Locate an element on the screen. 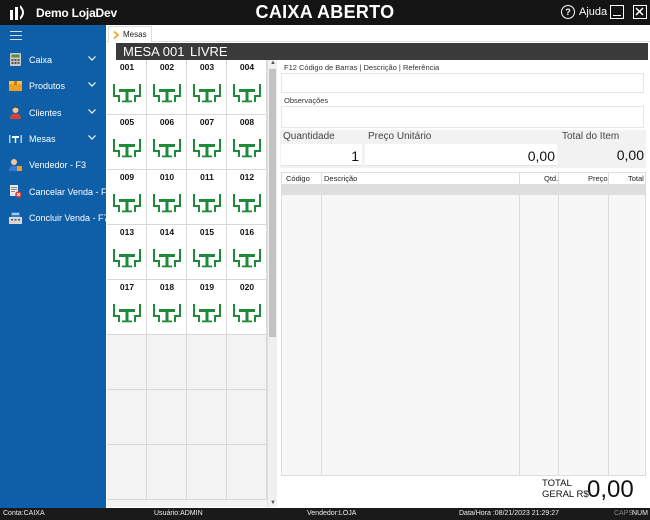  table-cell-008: 008 is located at coordinates (247, 142).